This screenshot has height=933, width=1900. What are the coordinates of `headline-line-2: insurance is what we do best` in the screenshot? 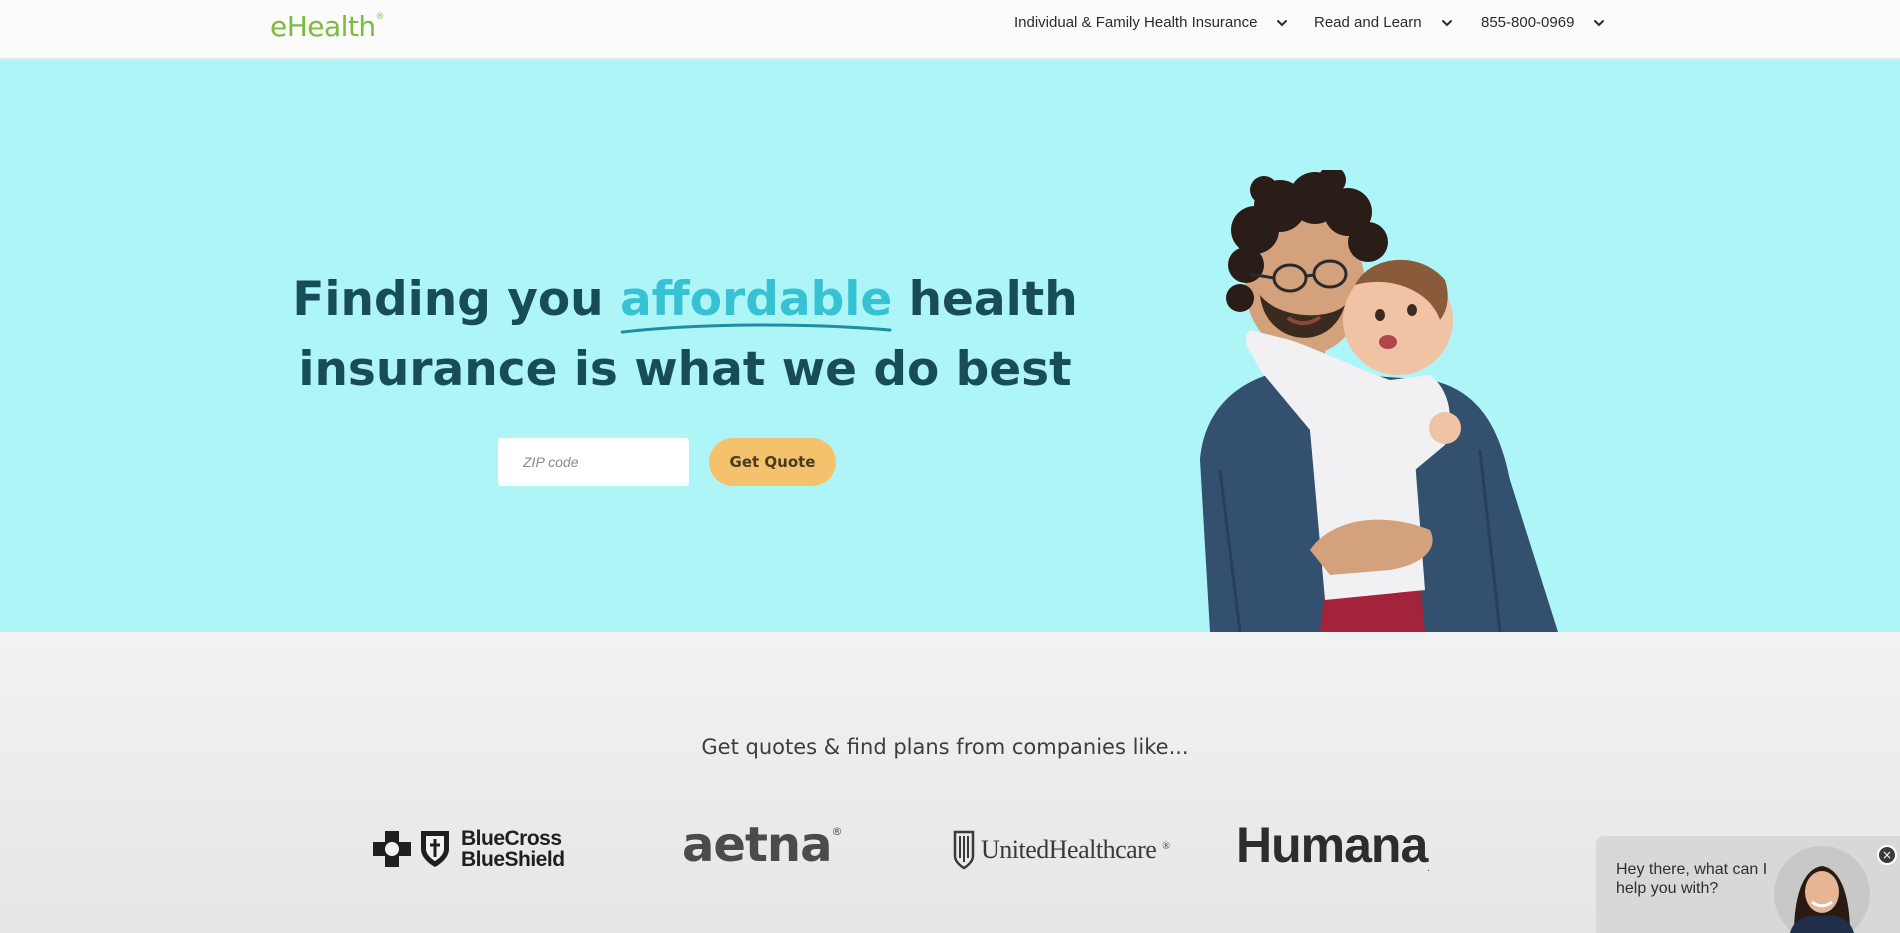 It's located at (685, 369).